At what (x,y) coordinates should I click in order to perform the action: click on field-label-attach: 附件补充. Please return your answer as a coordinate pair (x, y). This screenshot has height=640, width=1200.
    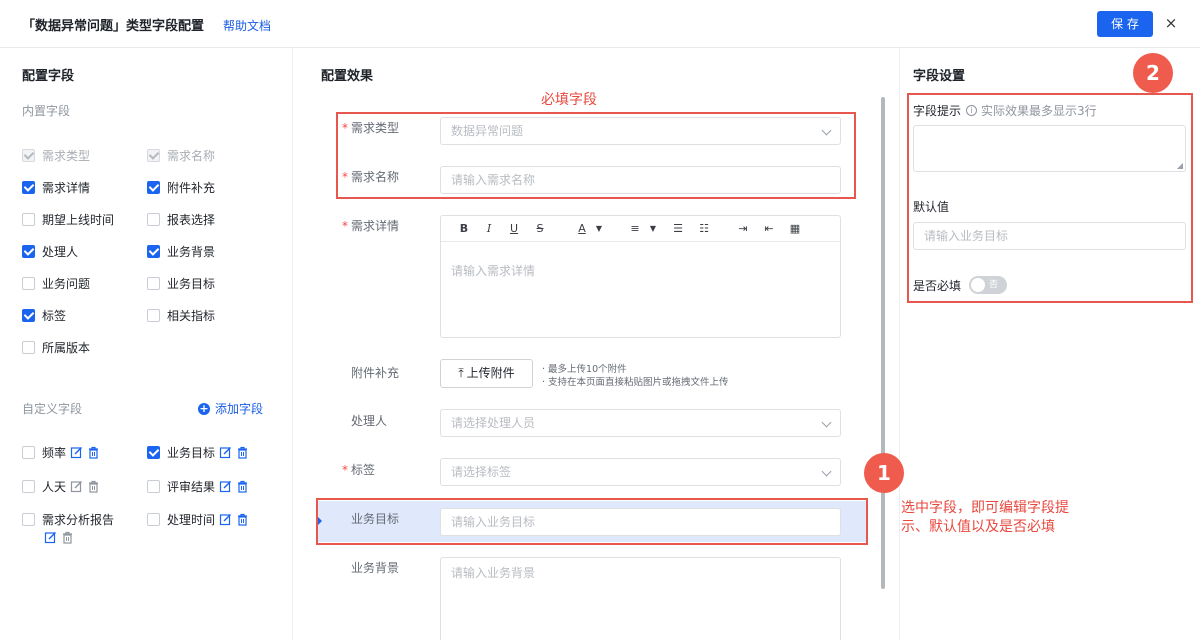
    Looking at the image, I should click on (375, 373).